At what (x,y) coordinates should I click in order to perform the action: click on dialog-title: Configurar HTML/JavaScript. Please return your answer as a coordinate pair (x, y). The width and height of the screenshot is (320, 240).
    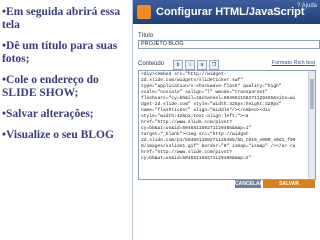
    Looking at the image, I should click on (230, 12).